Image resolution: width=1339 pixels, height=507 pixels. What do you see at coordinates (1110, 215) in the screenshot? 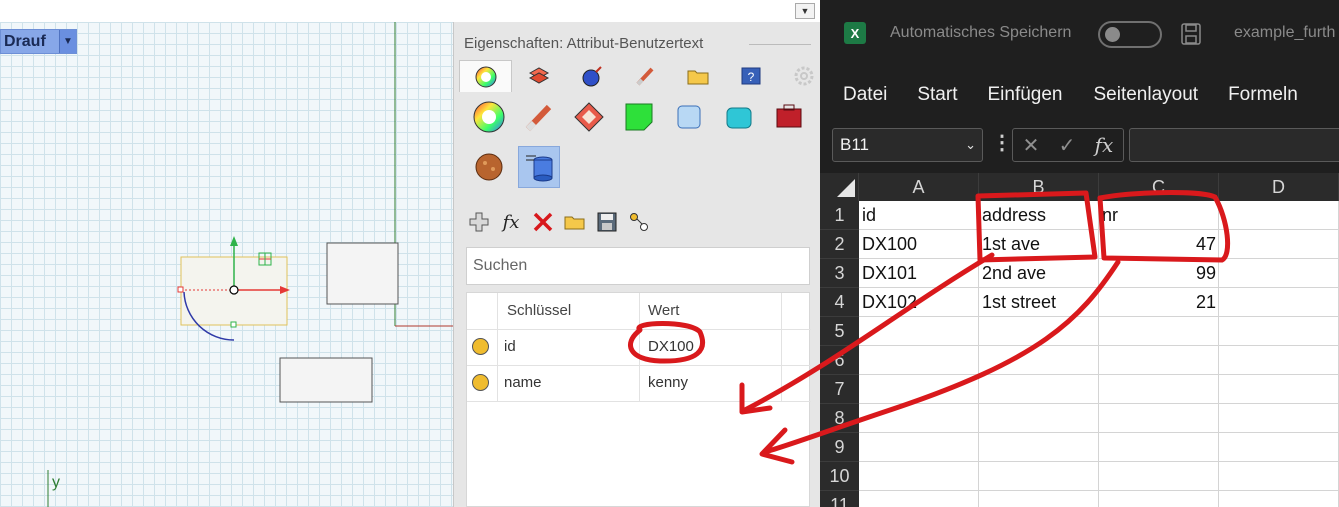
I see `cell-c1: nr` at bounding box center [1110, 215].